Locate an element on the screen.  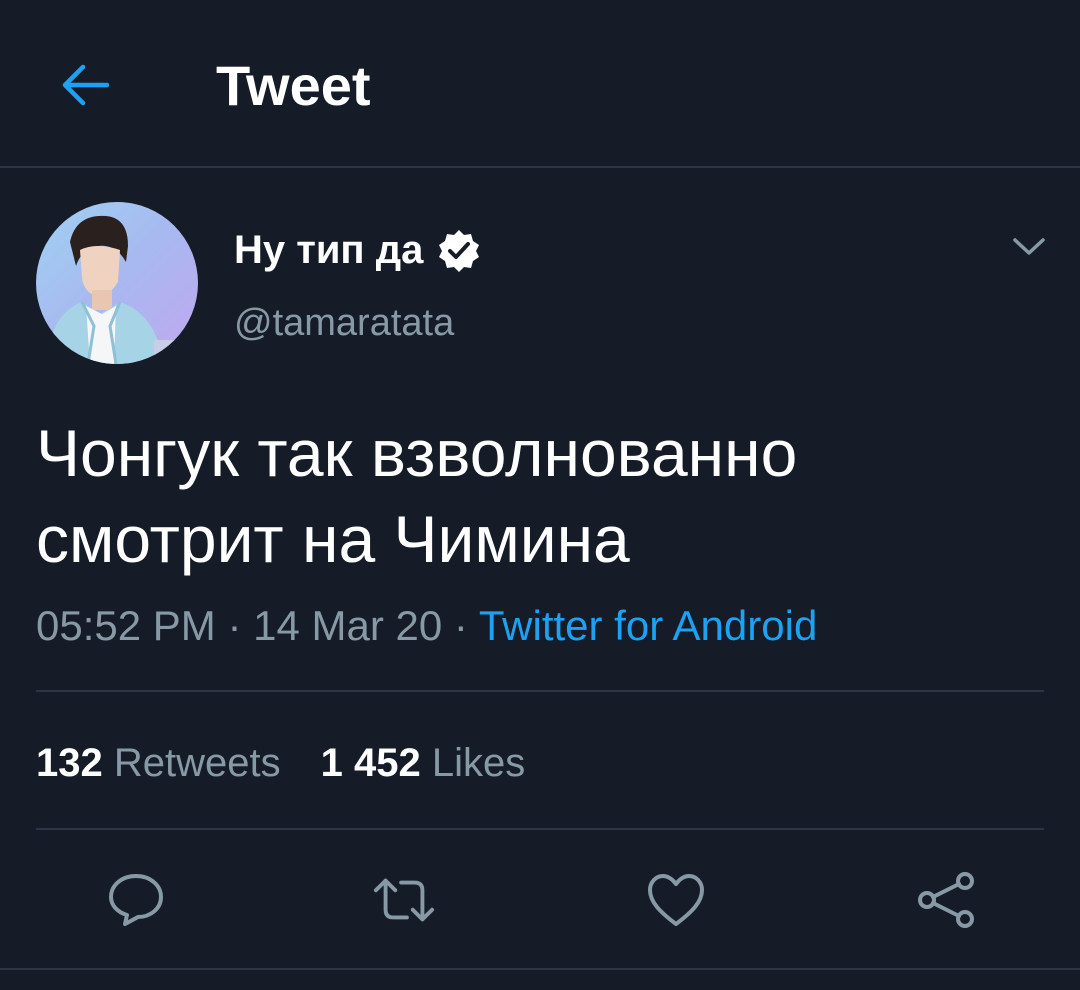
like-button is located at coordinates (676, 900).